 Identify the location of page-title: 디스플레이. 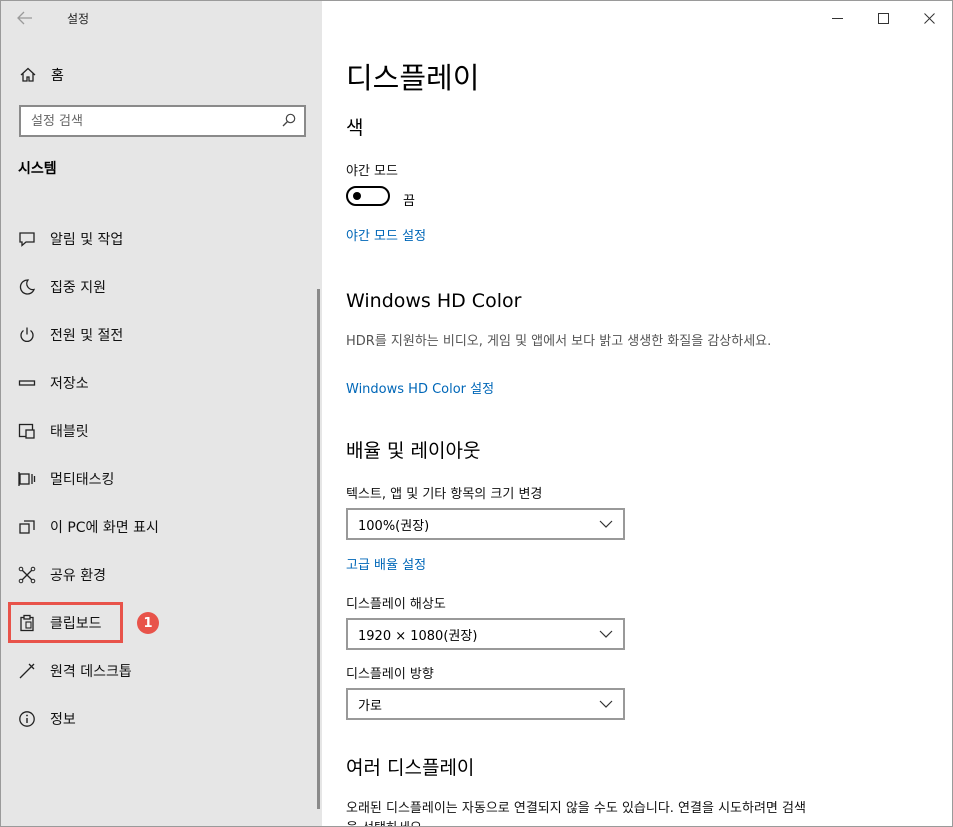
(413, 78).